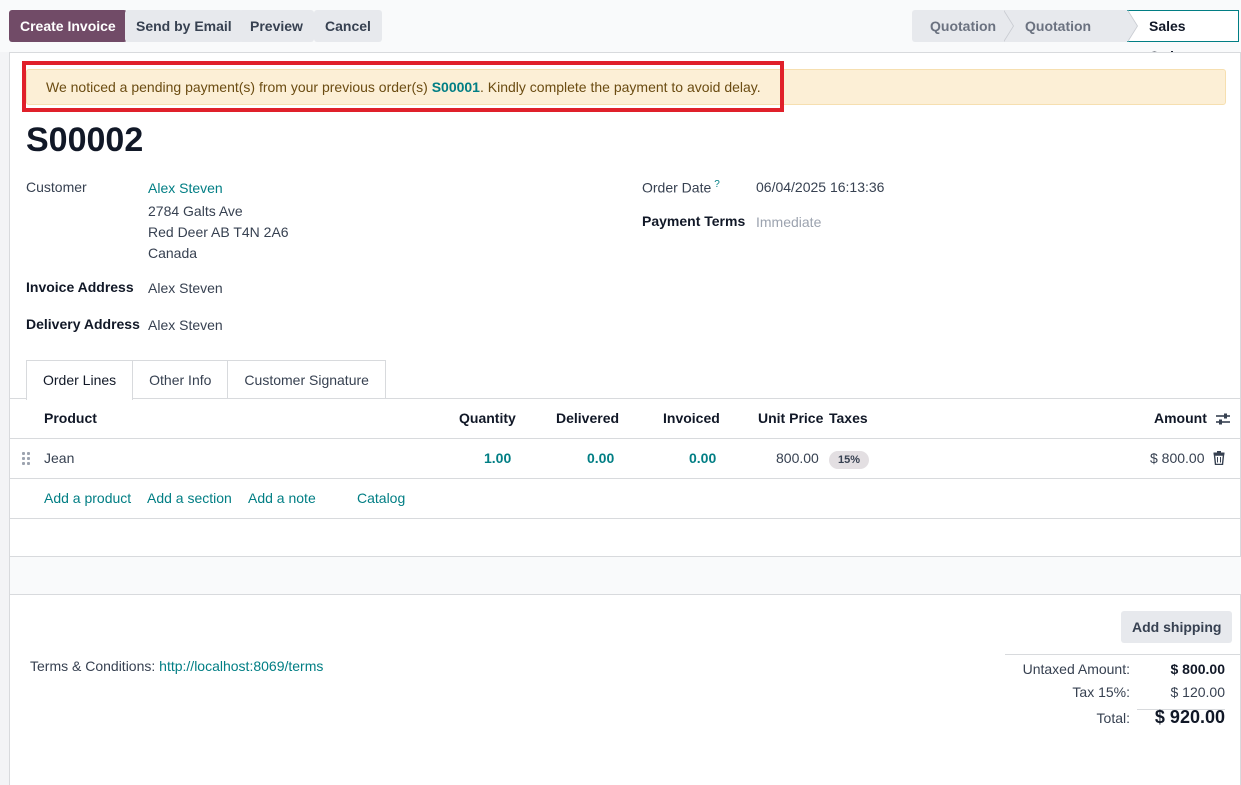 This screenshot has height=785, width=1241. I want to click on table-row: Jean 1.00 0.00 0.00 800.00 15% $ 800.00, so click(625, 459).